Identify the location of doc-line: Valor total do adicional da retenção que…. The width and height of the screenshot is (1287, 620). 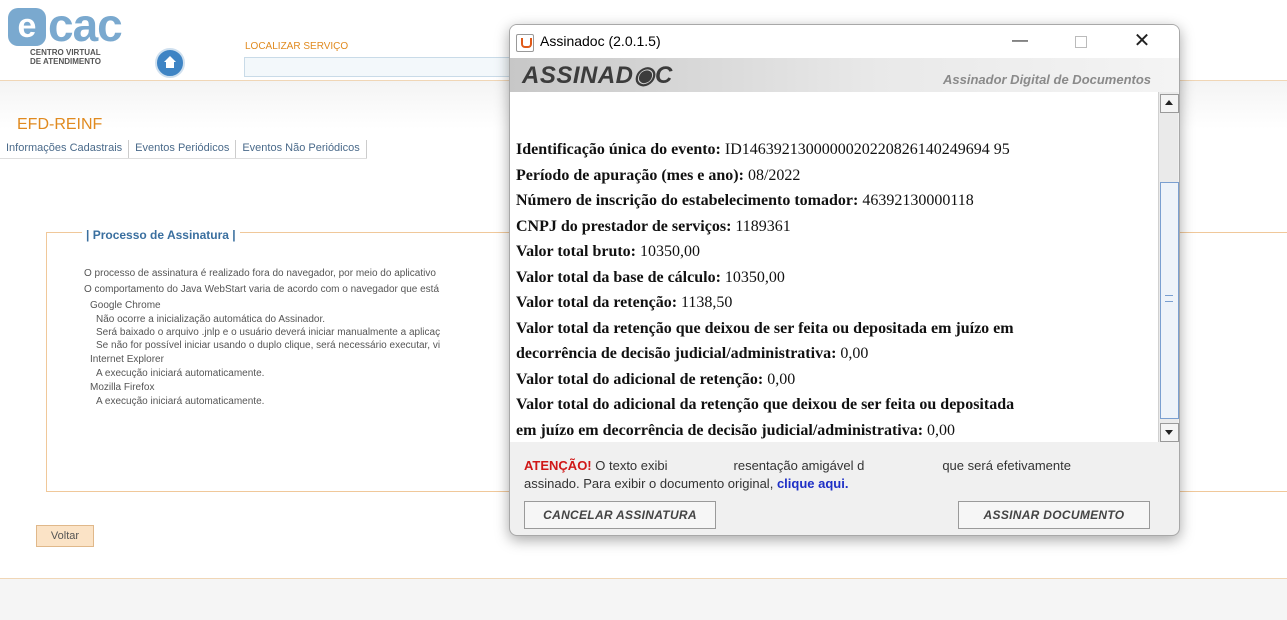
(765, 404).